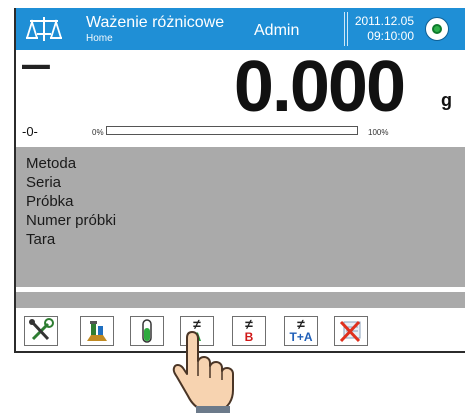  I want to click on user-name: Admin, so click(276, 31).